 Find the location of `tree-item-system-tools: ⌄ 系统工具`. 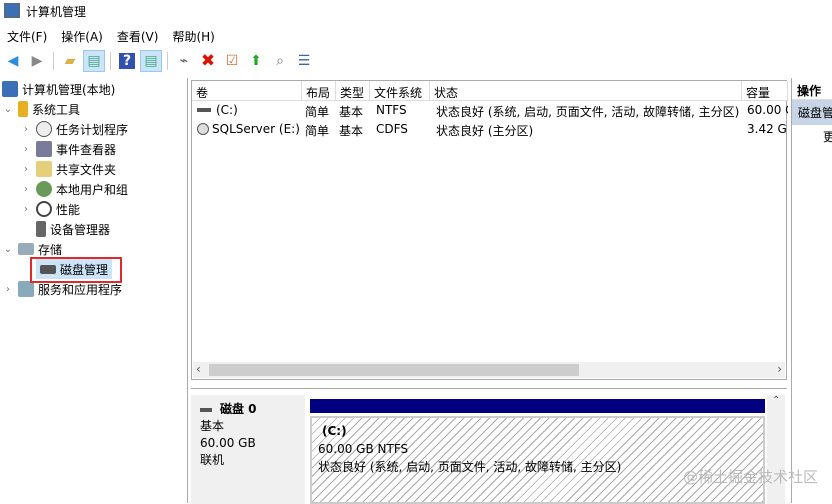

tree-item-system-tools: ⌄ 系统工具 is located at coordinates (41, 109).